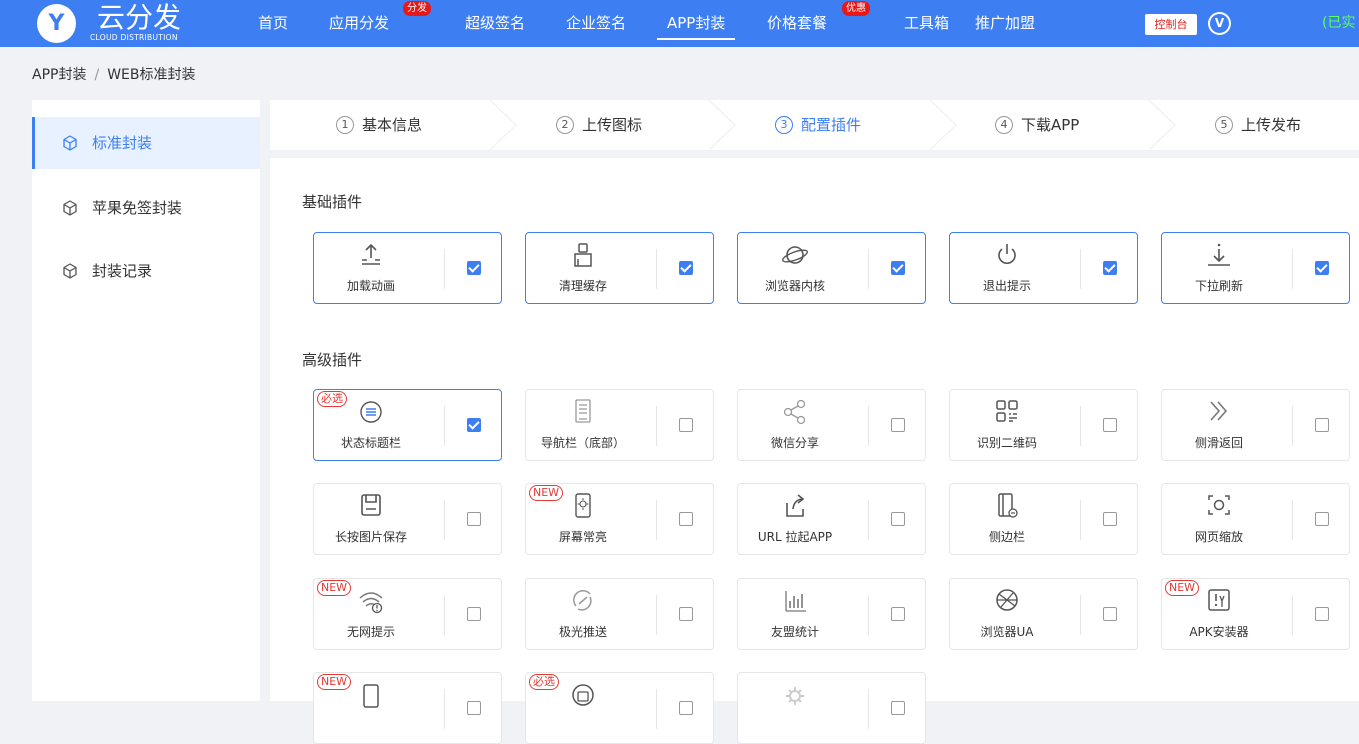  Describe the element at coordinates (794, 632) in the screenshot. I see `plugin-label: 友盟统计` at that location.